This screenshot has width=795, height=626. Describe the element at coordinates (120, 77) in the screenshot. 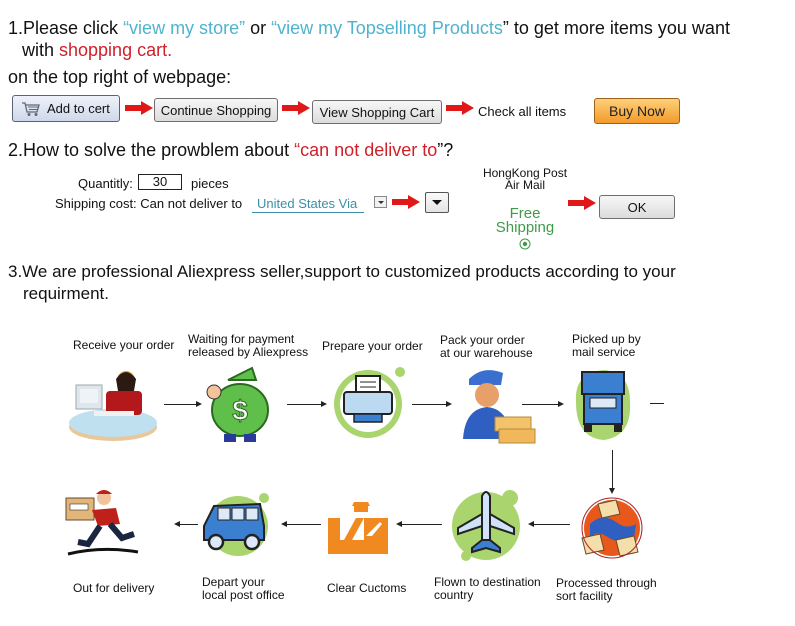

I see `instruction-1-line-3: on the top right of webpage:` at that location.